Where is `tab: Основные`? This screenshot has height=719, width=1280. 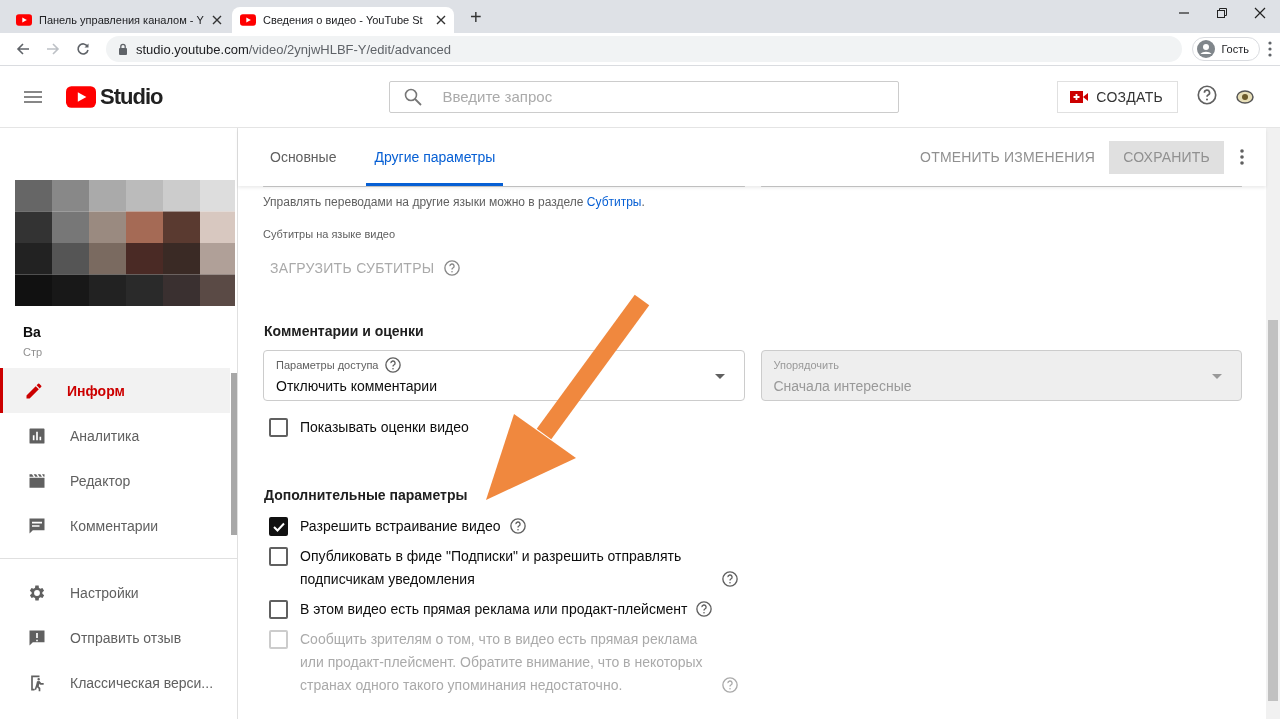 tab: Основные is located at coordinates (303, 157).